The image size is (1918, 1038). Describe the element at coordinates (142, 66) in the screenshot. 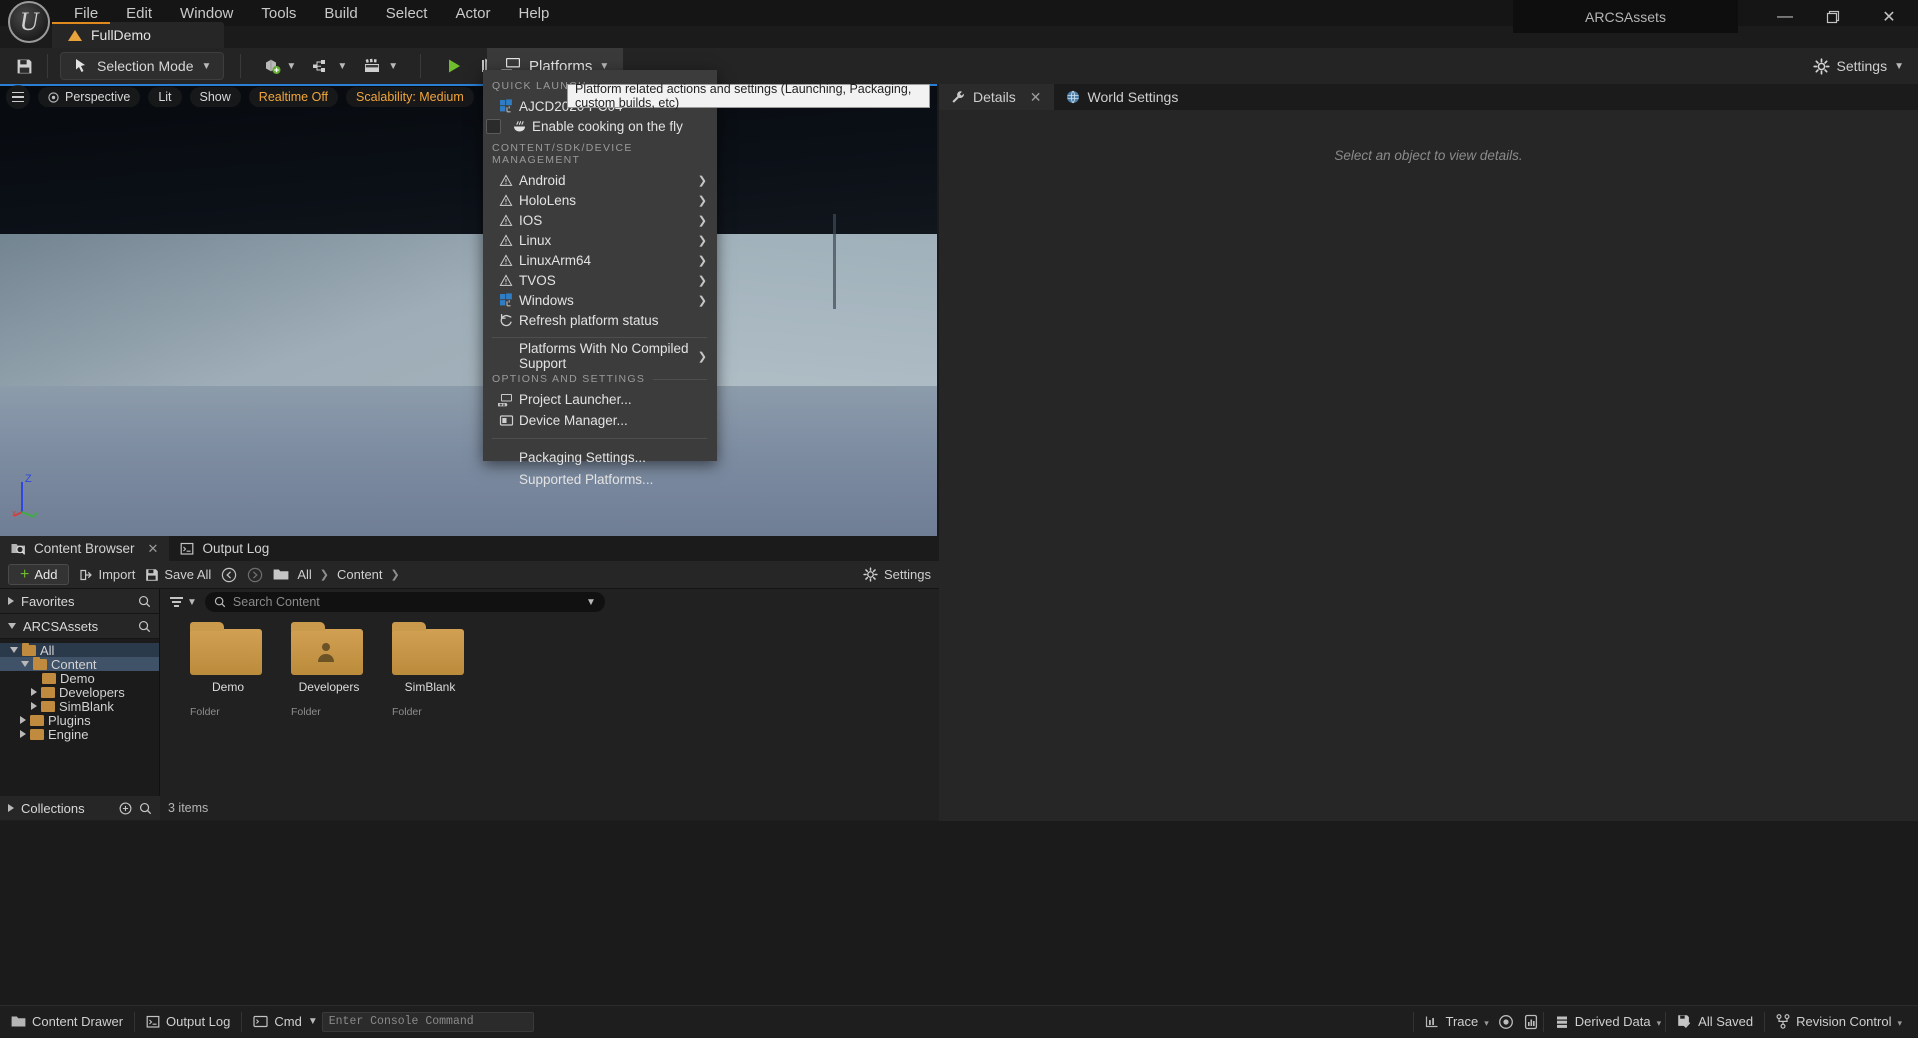

I see `selection-mode-dropdown: Selection Mode ▼` at that location.